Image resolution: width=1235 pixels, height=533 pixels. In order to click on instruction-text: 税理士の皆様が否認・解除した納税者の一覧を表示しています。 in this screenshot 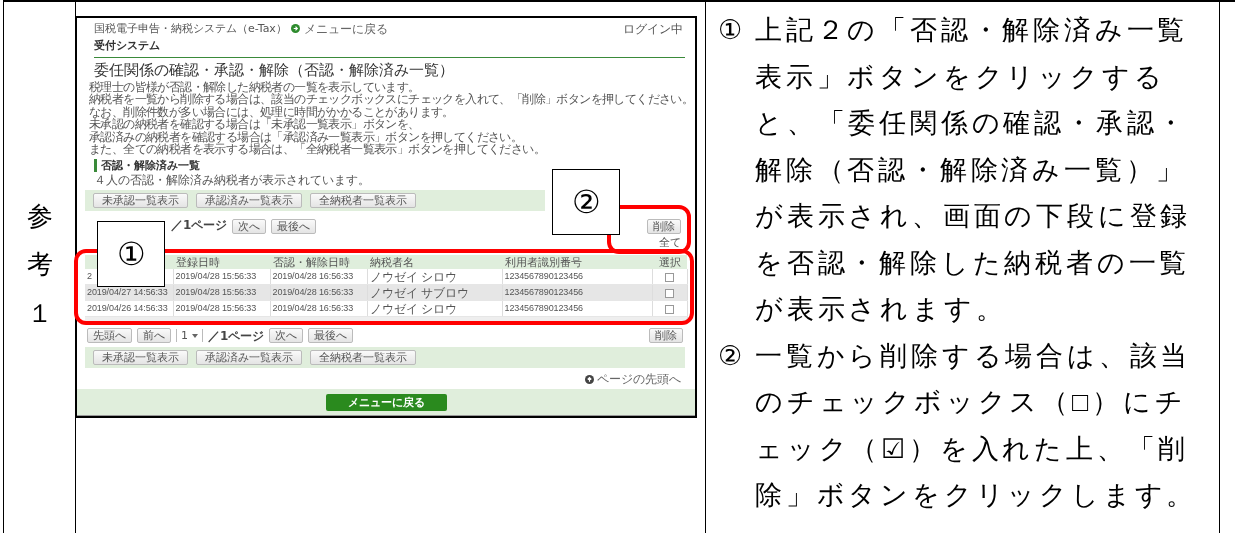, I will do `click(255, 87)`.